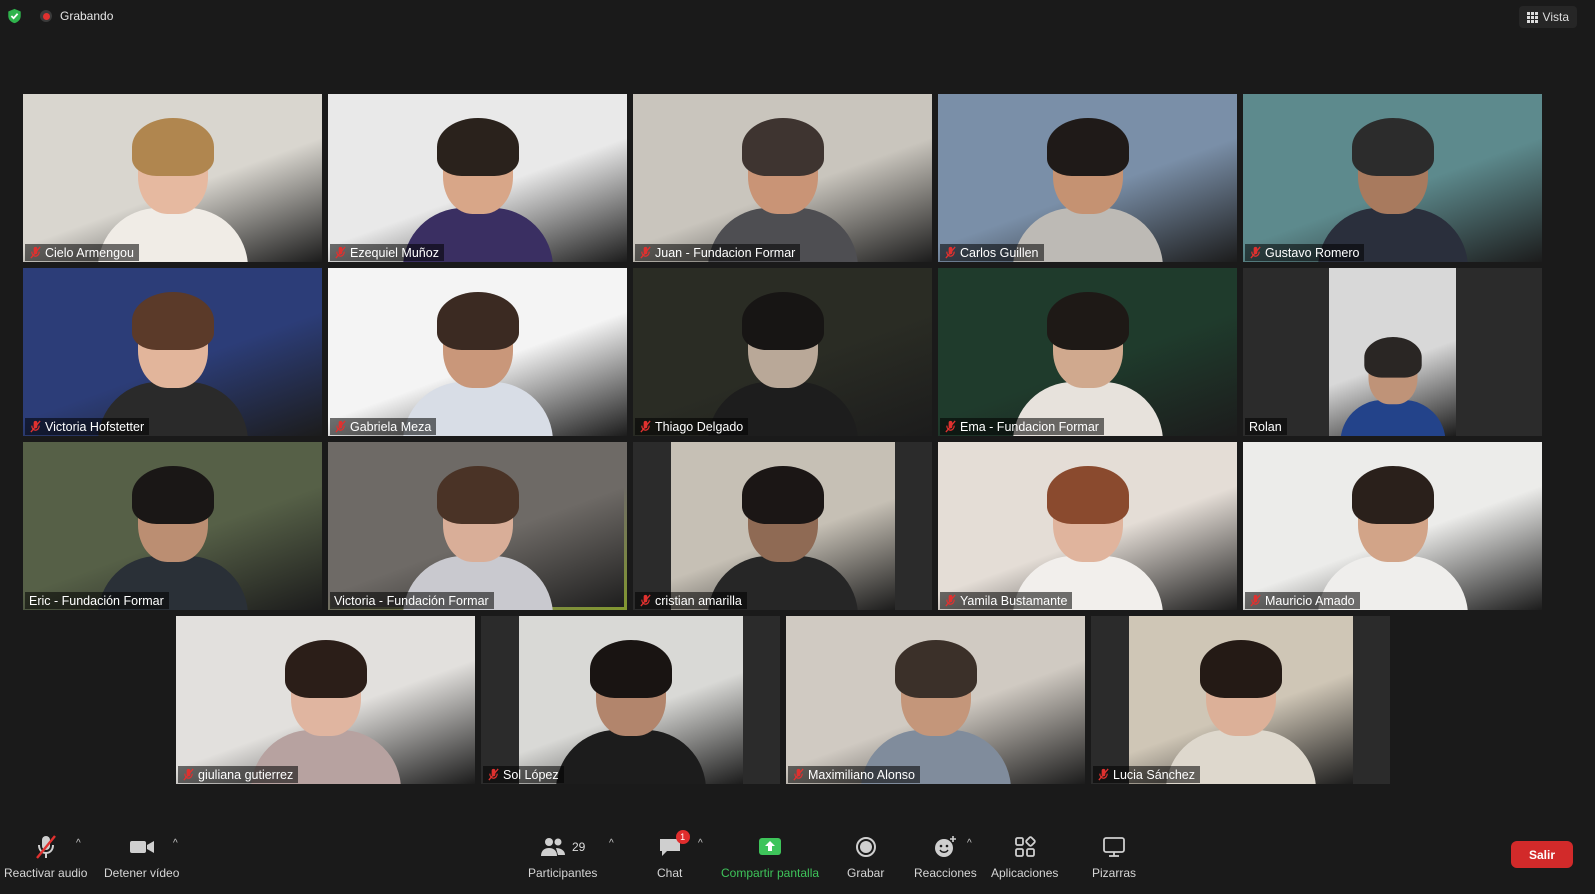  I want to click on record-button: Grabar, so click(865, 857).